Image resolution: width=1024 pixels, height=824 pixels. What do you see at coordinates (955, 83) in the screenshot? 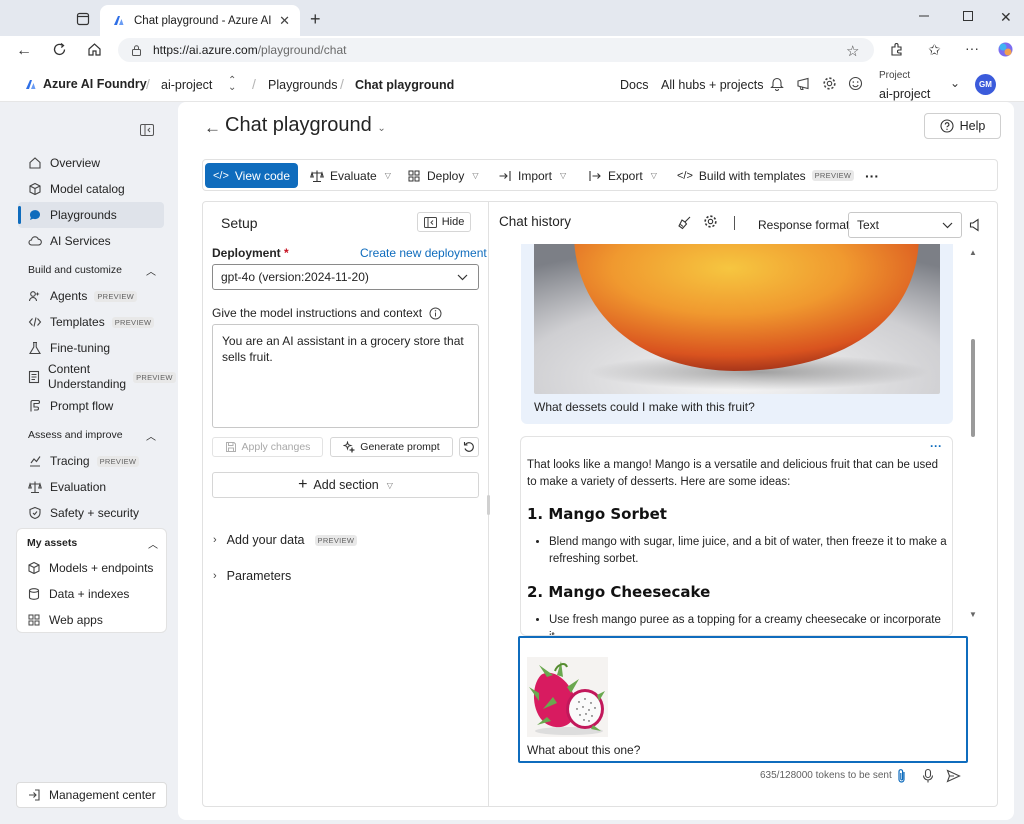
I see `project-chevron-down-icon: ⌄` at bounding box center [955, 83].